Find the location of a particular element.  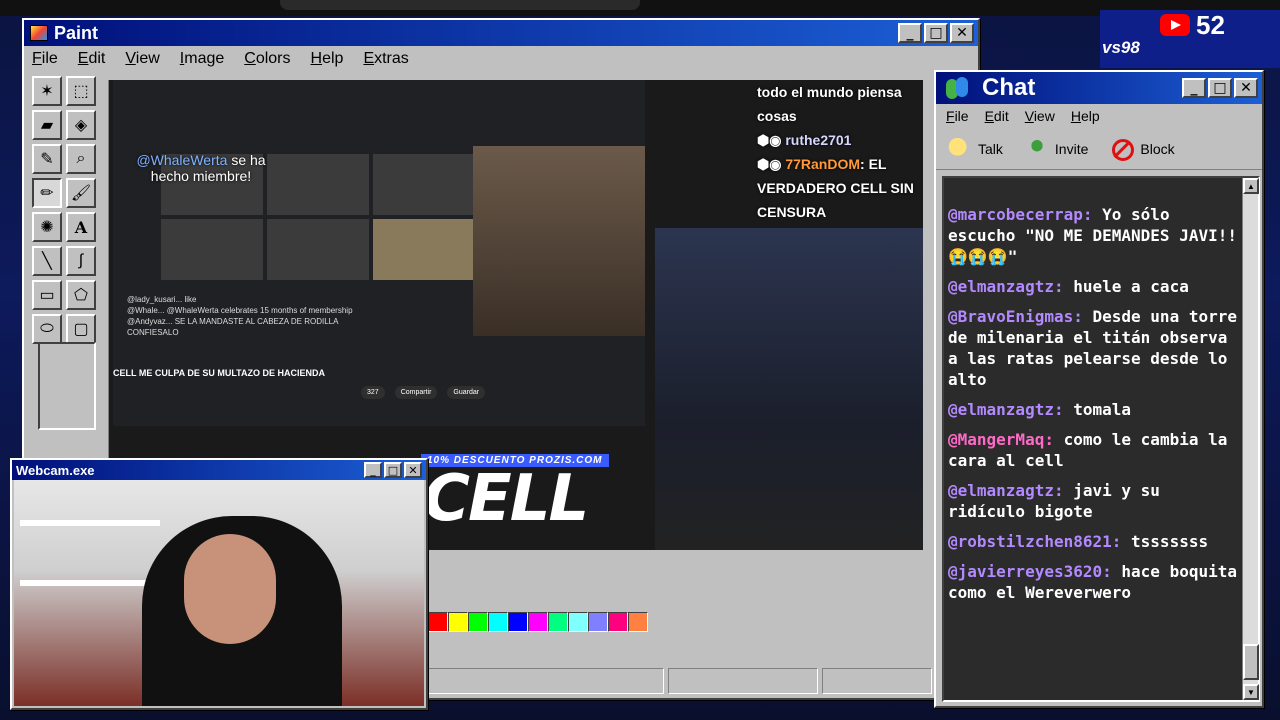

pencil-icon: ✏ is located at coordinates (47, 193).